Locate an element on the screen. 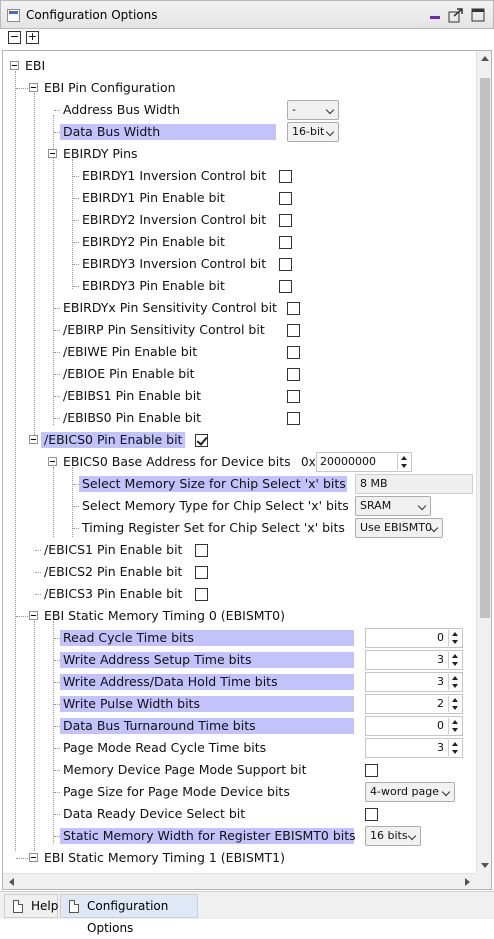  static-width-select: 16 bits is located at coordinates (393, 836).